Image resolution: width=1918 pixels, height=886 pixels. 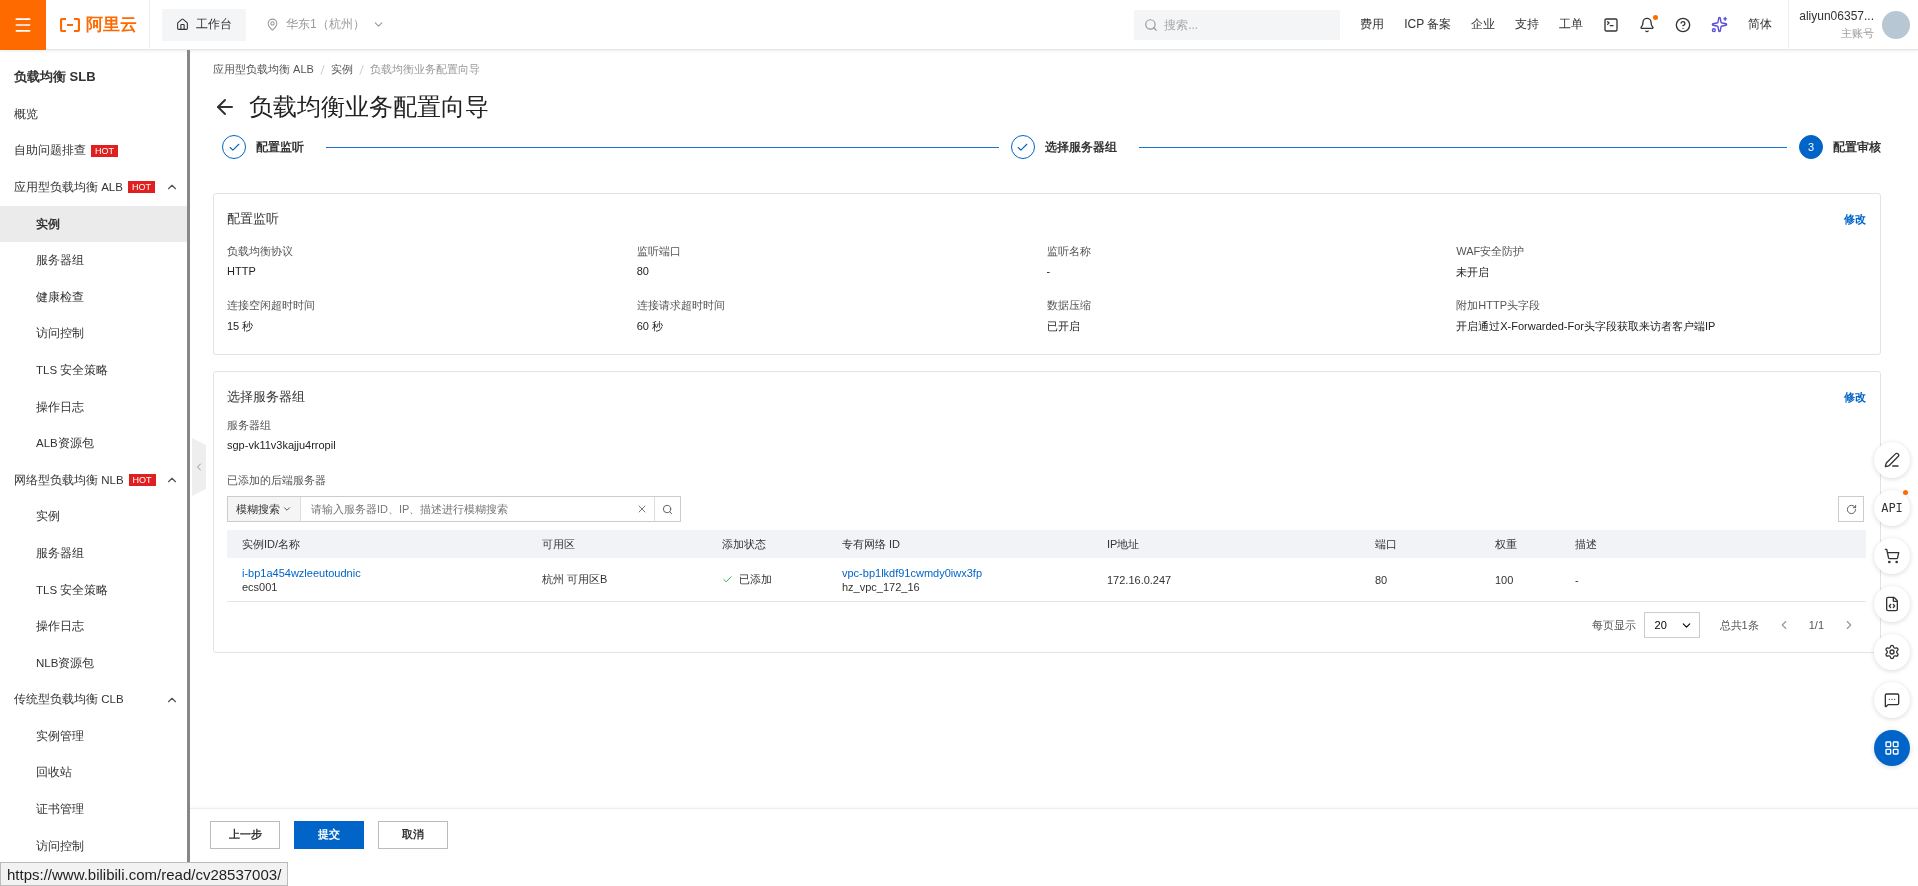 I want to click on sidebar-item: 传统型负载均衡 CLB, so click(x=93, y=700).